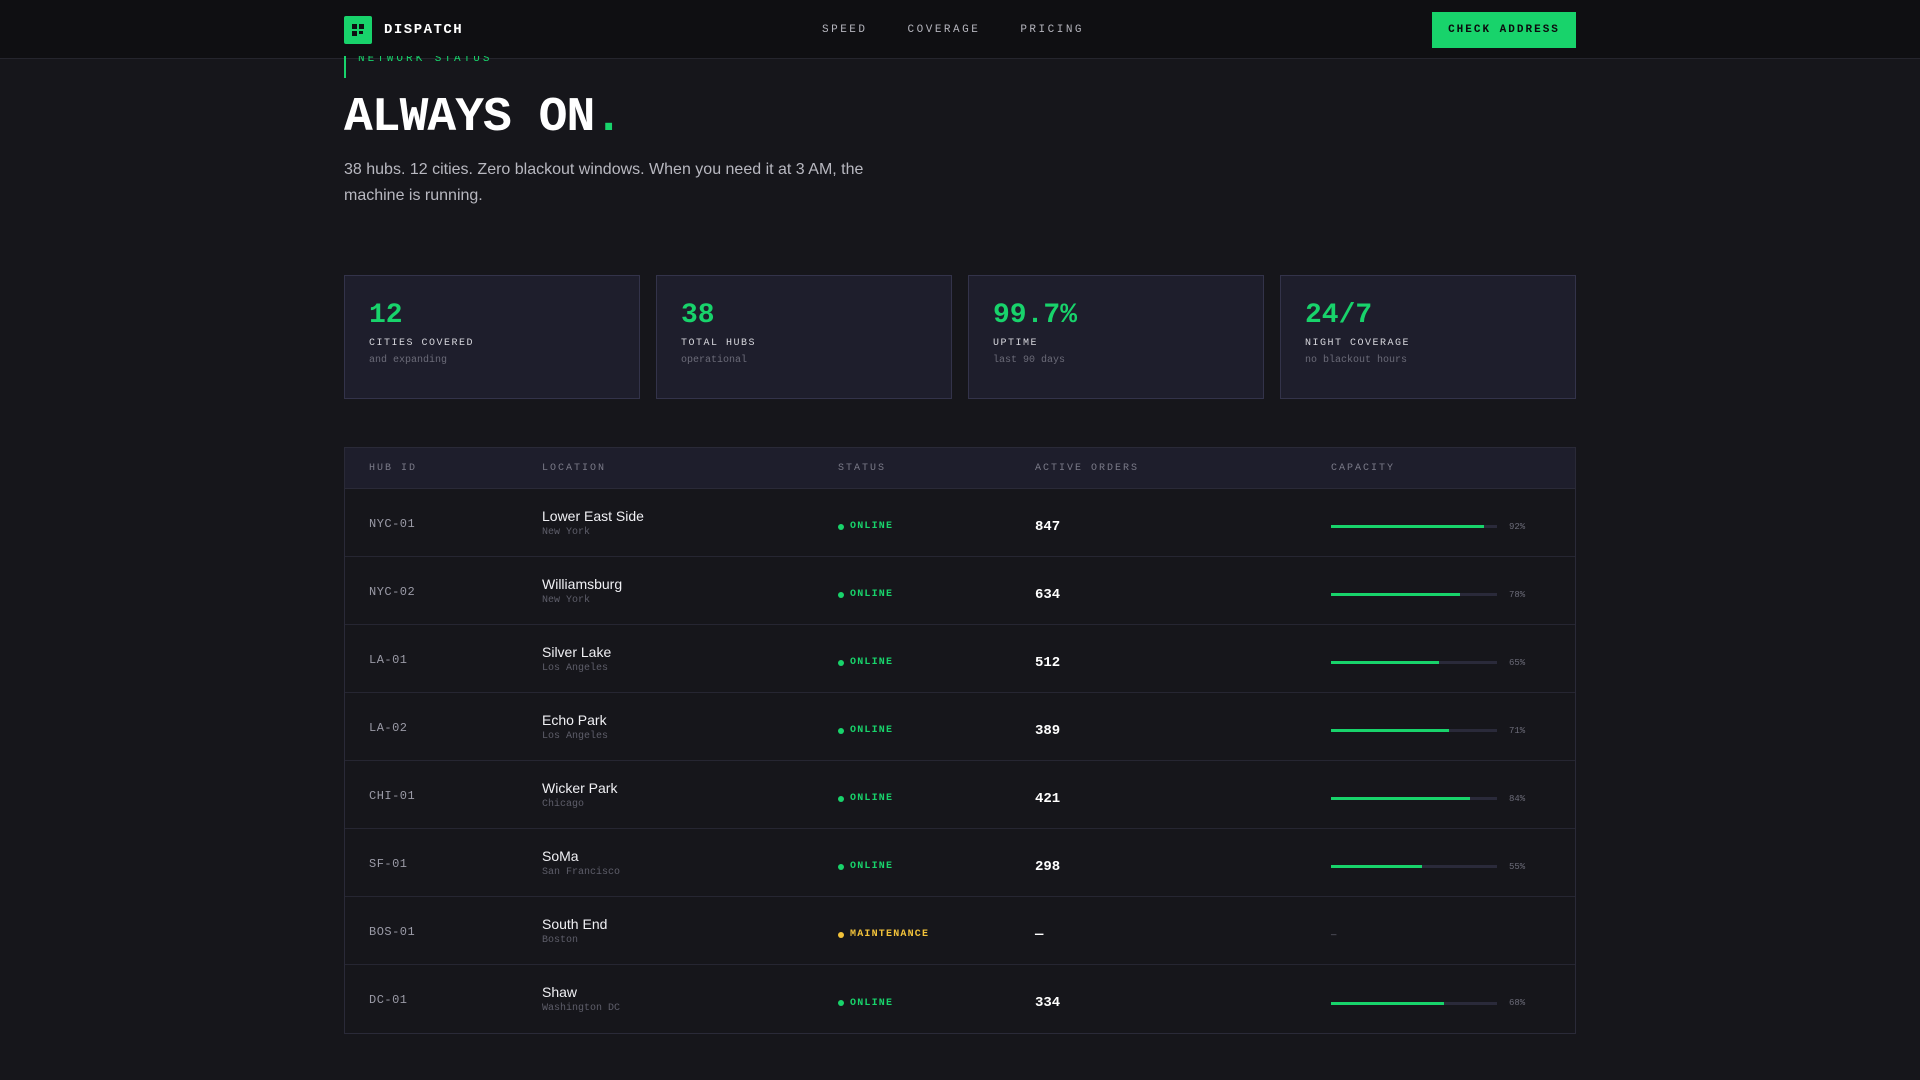 This screenshot has height=1080, width=1920. I want to click on stat-value: 38, so click(698, 315).